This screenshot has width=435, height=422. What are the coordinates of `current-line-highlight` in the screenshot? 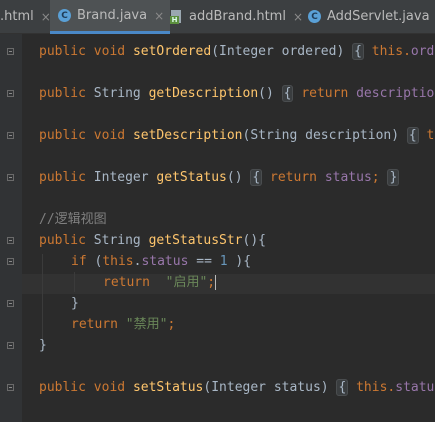 It's located at (228, 284).